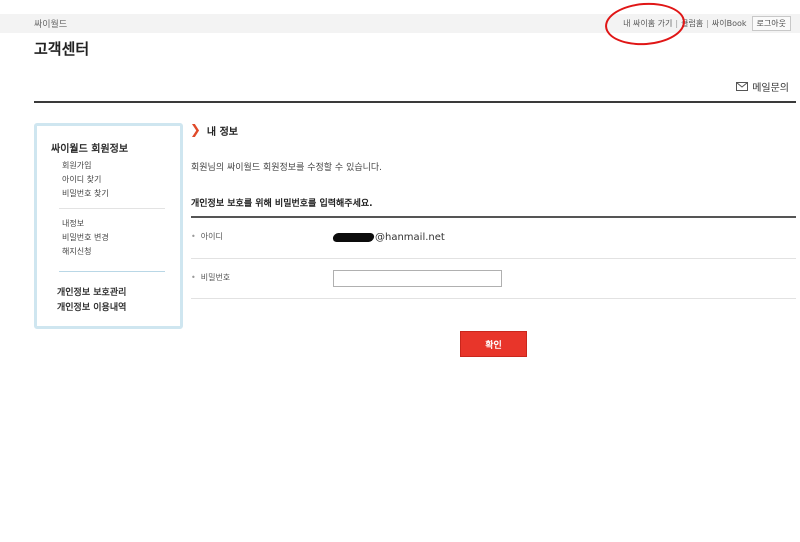  Describe the element at coordinates (91, 291) in the screenshot. I see `sidebar-item-privacy-management: 개인정보 보호관리` at that location.